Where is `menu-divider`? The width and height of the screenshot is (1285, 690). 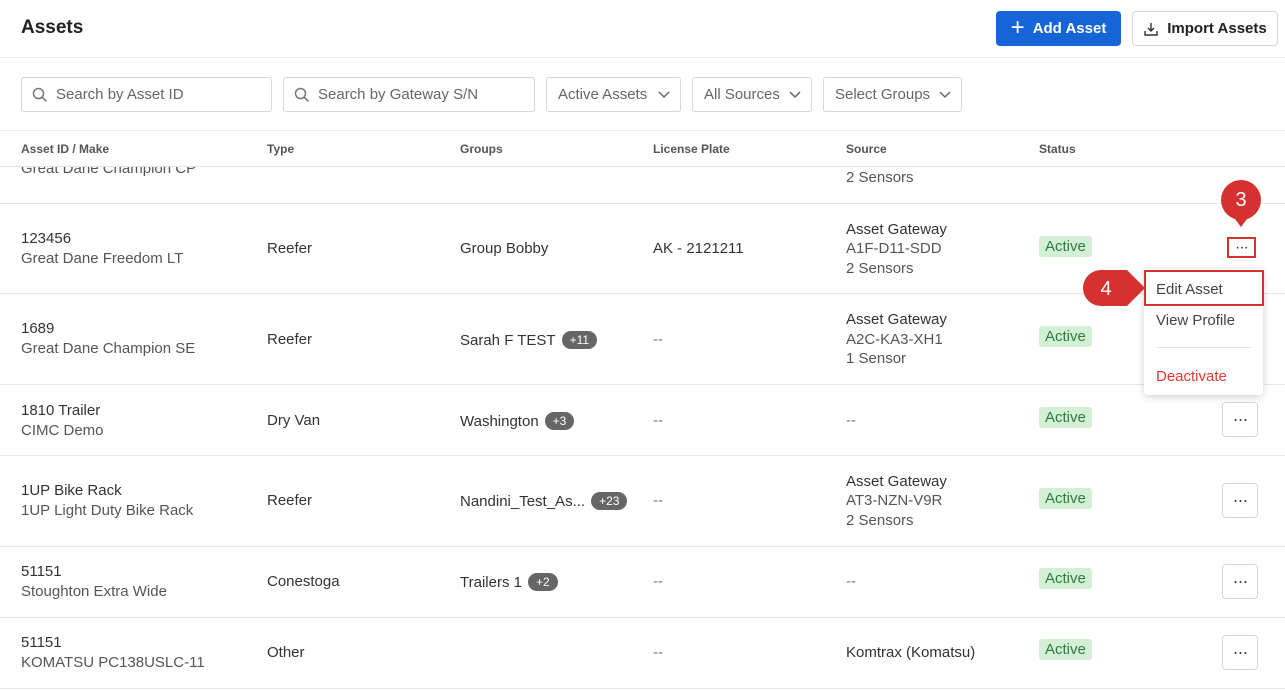 menu-divider is located at coordinates (1203, 347).